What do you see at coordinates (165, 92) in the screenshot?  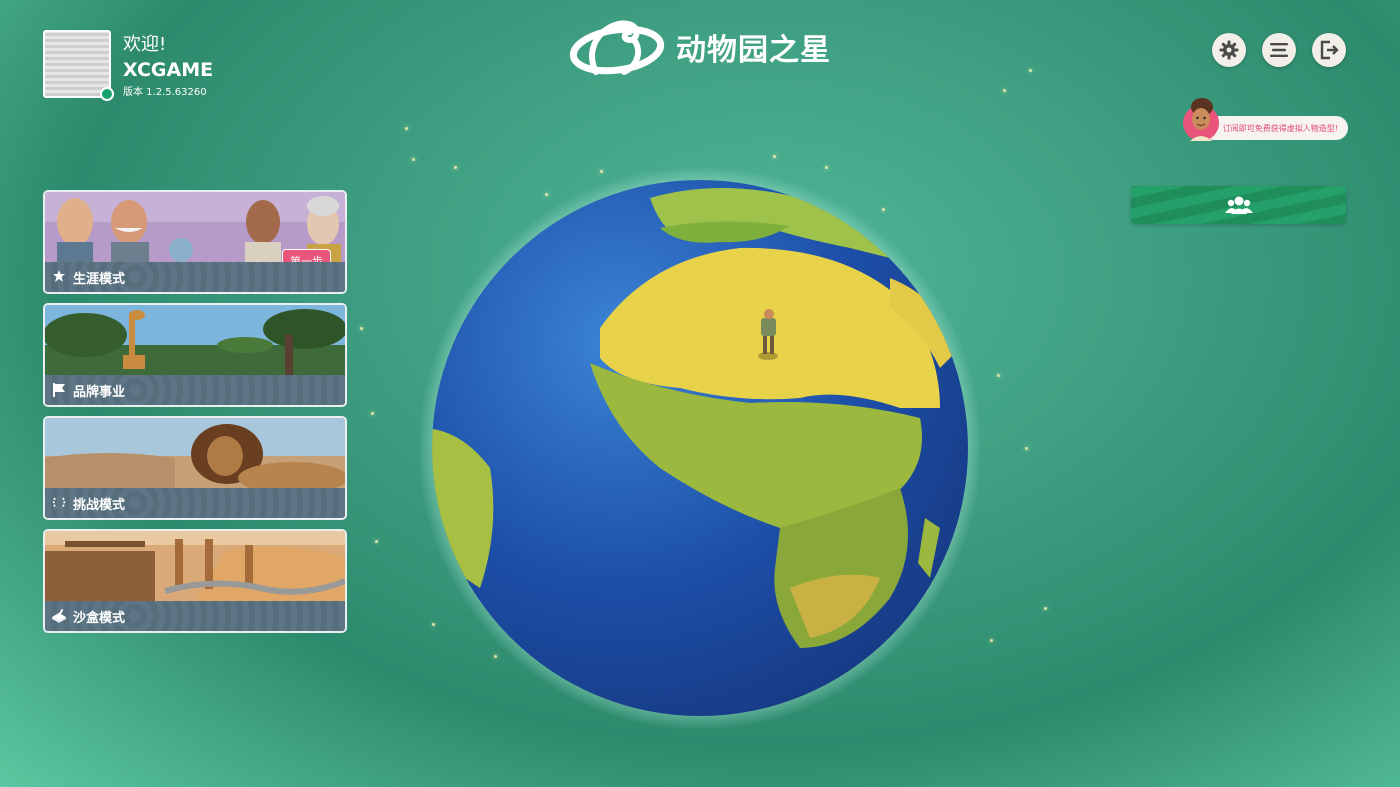 I see `version-text: 版本 1.2.5.63260` at bounding box center [165, 92].